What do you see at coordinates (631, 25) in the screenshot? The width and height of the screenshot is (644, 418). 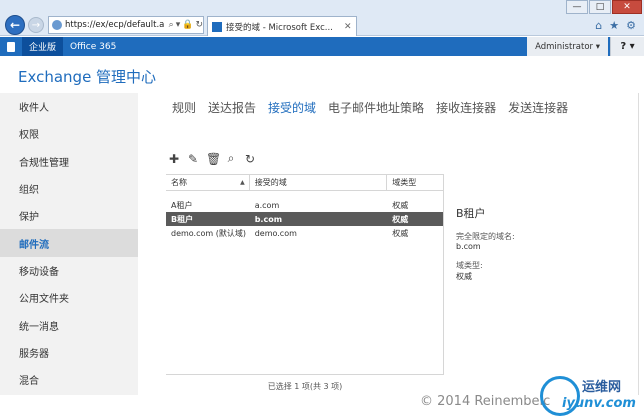 I see `settings-gear-icon: ⚙` at bounding box center [631, 25].